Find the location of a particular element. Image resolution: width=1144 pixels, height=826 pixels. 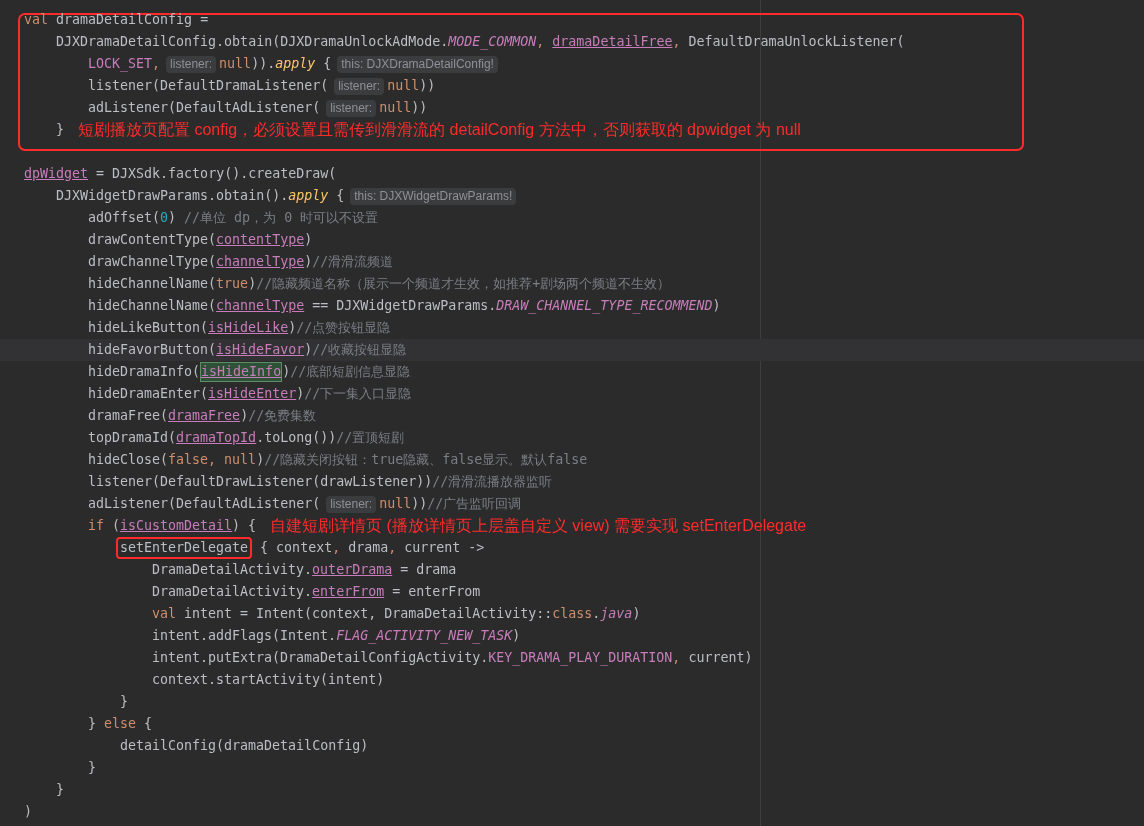

code-line: hideChannelName(channelType == DJXWidgetDrawParams.DRAW_CHANNEL_TYPE_RECOMMEND) is located at coordinates (404, 306).